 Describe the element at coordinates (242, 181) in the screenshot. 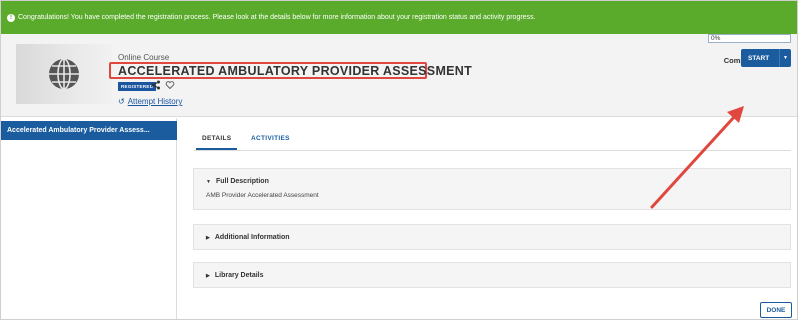

I see `section-title-label: Full Description` at that location.